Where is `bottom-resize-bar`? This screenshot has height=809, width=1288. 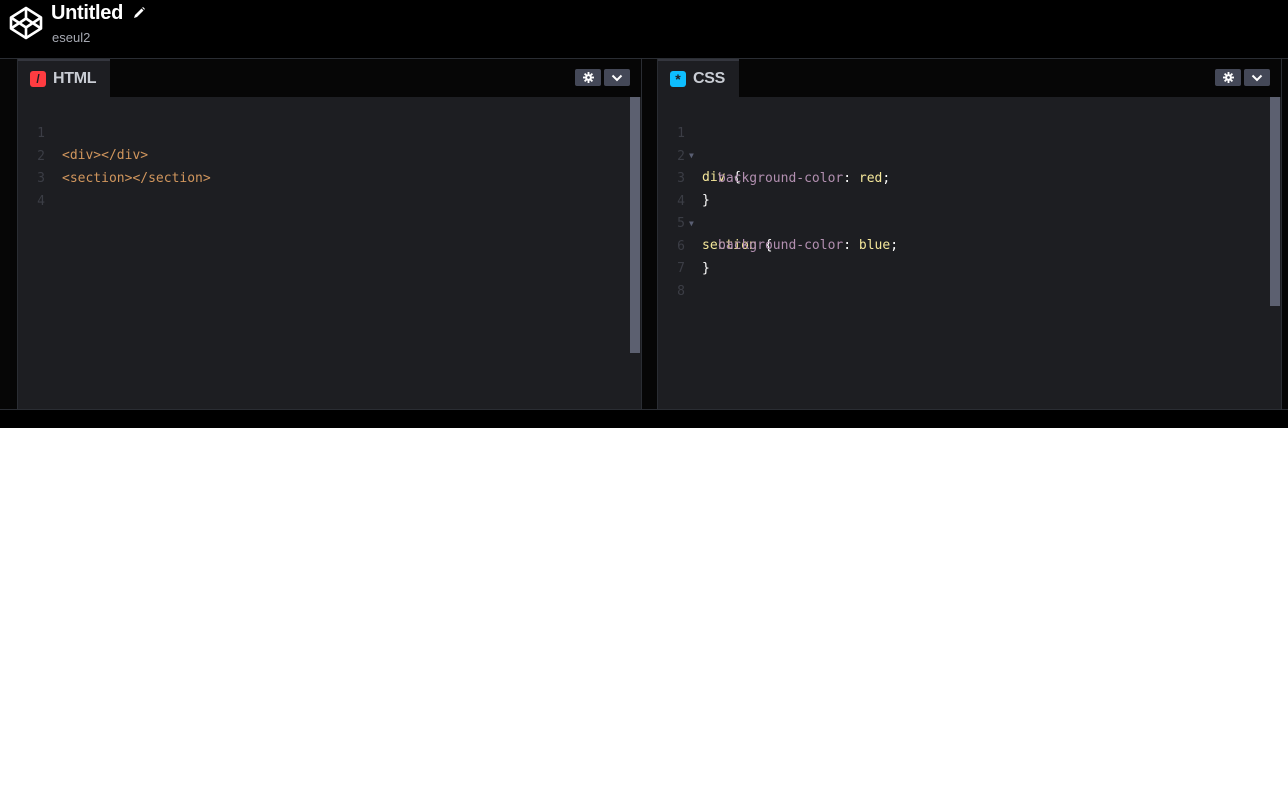
bottom-resize-bar is located at coordinates (644, 418).